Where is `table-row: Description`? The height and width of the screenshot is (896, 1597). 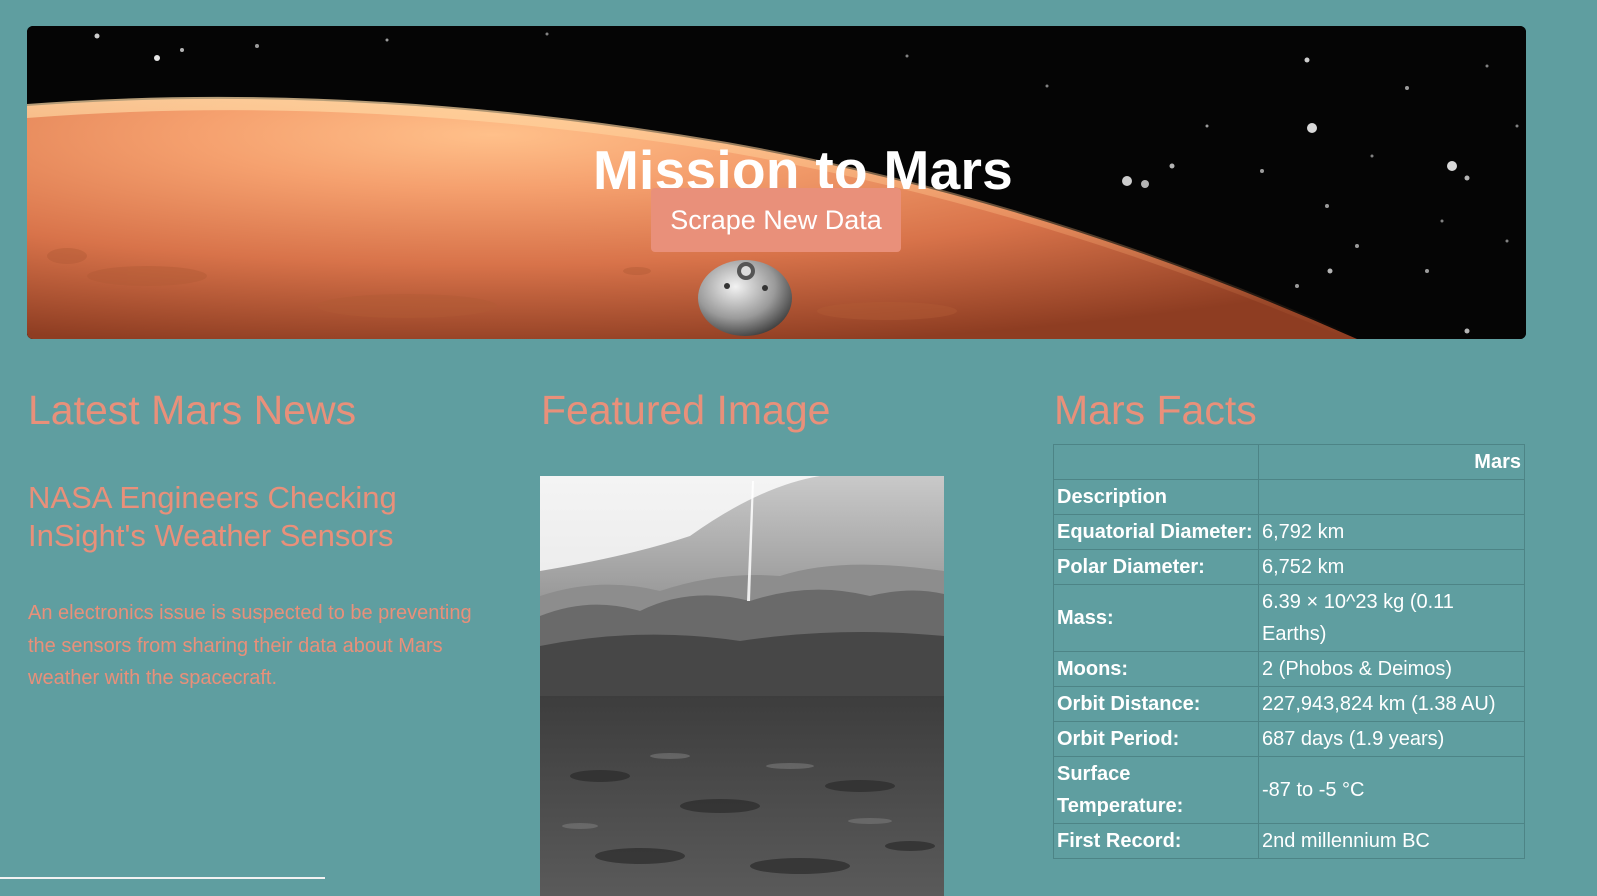 table-row: Description is located at coordinates (1289, 497).